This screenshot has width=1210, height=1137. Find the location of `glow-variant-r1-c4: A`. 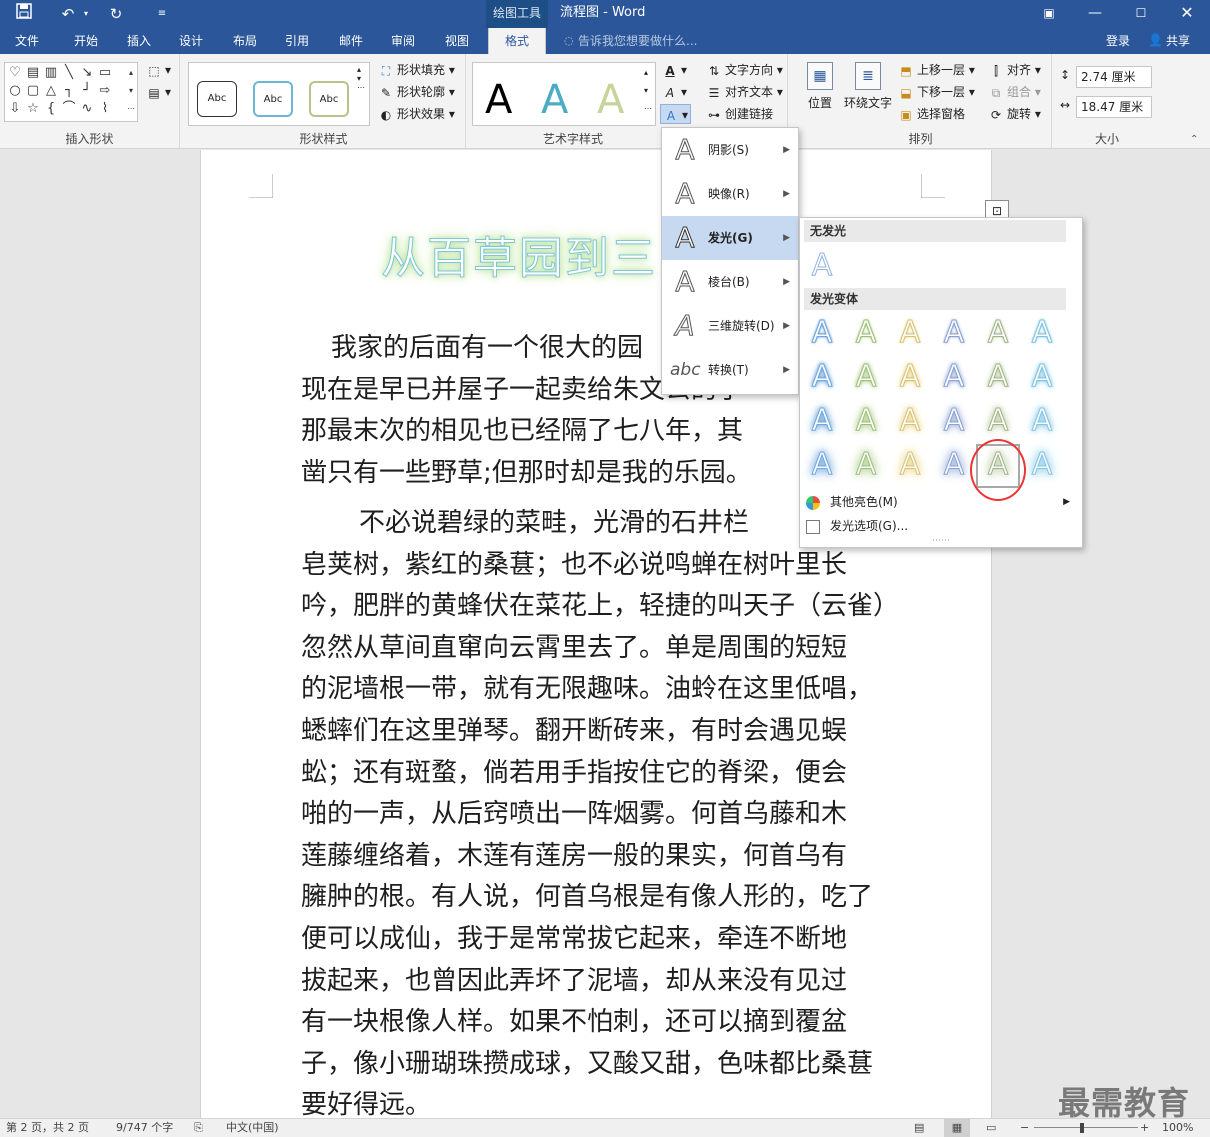

glow-variant-r1-c4: A is located at coordinates (954, 333).